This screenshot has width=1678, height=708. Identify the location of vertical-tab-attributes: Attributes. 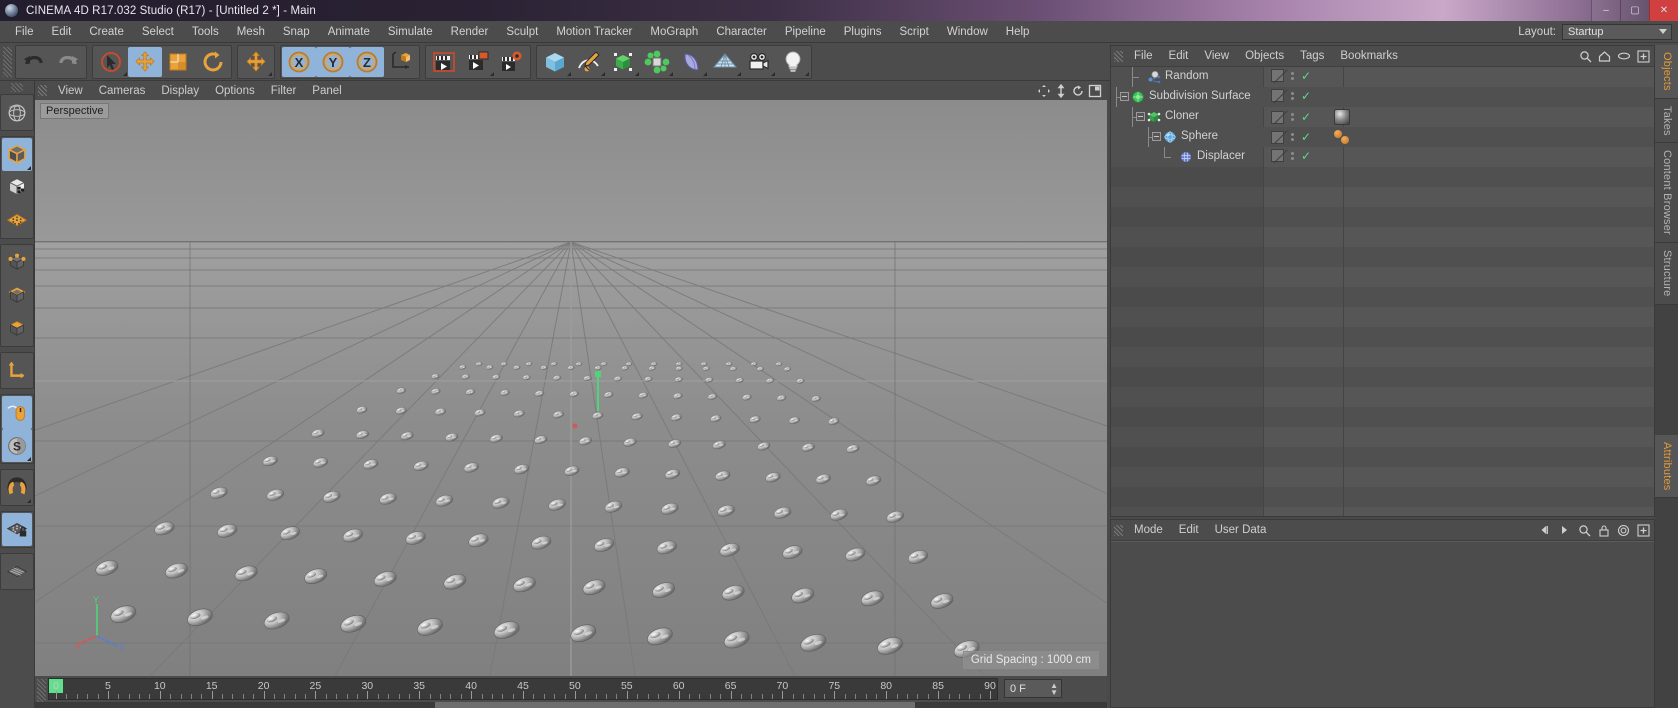
(1666, 466).